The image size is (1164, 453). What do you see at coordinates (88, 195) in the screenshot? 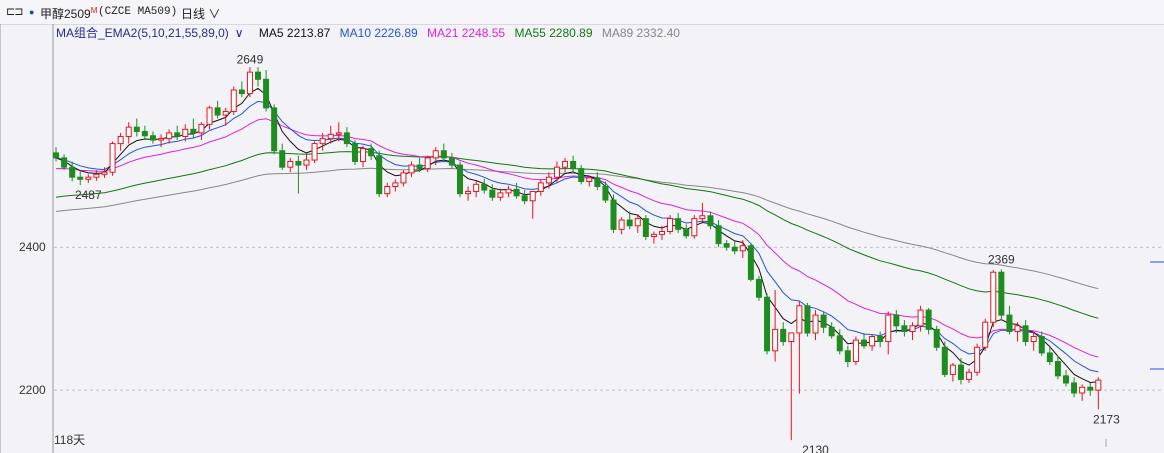
I see `low-price-label: 2487` at bounding box center [88, 195].